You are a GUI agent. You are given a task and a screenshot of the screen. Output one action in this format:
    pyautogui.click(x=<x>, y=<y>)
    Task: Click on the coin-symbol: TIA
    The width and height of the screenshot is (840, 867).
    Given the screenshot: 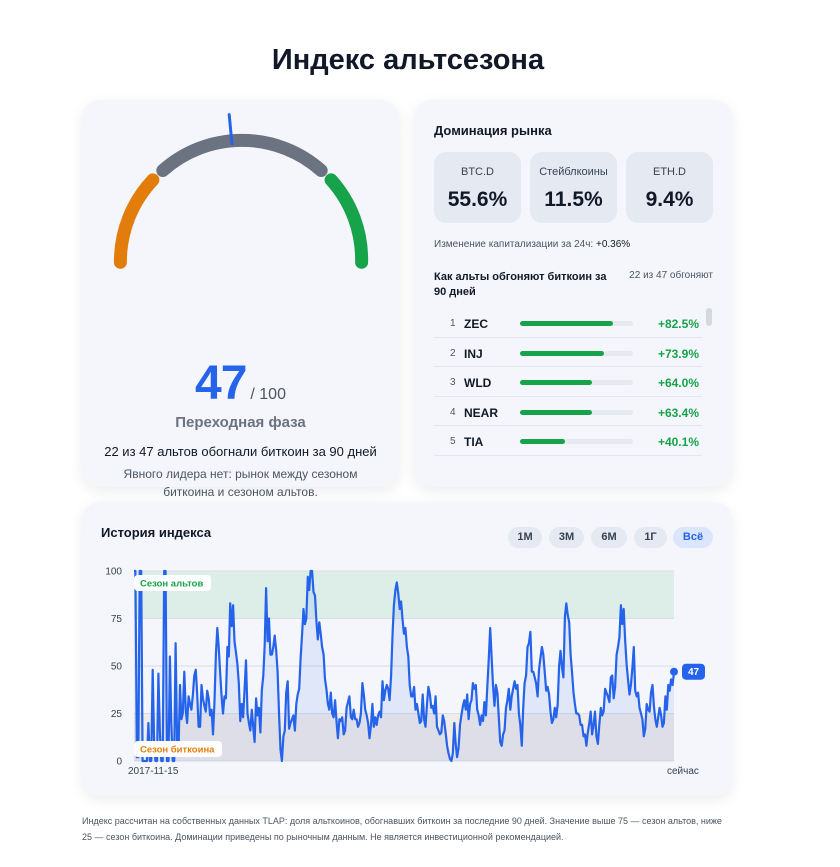 What is the action you would take?
    pyautogui.click(x=474, y=442)
    